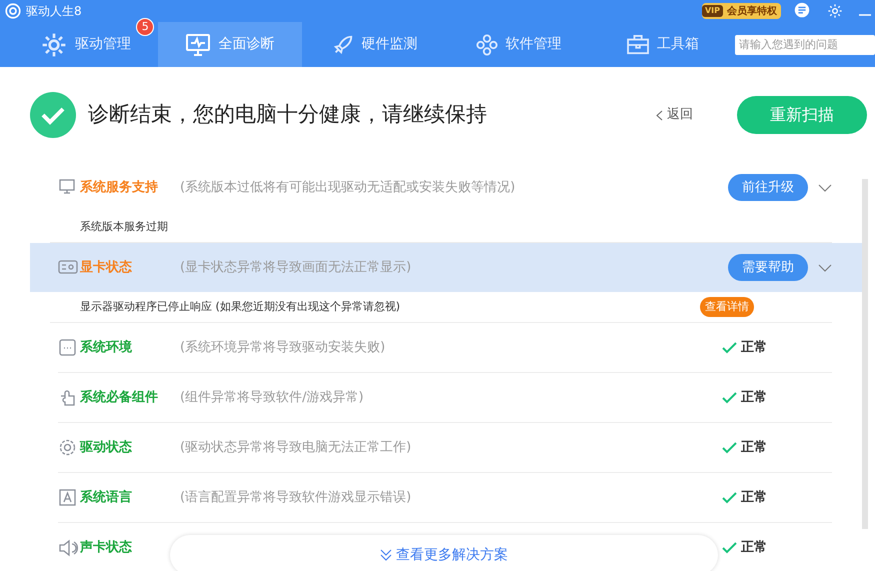 The height and width of the screenshot is (571, 875). Describe the element at coordinates (835, 11) in the screenshot. I see `settings-icon` at that location.